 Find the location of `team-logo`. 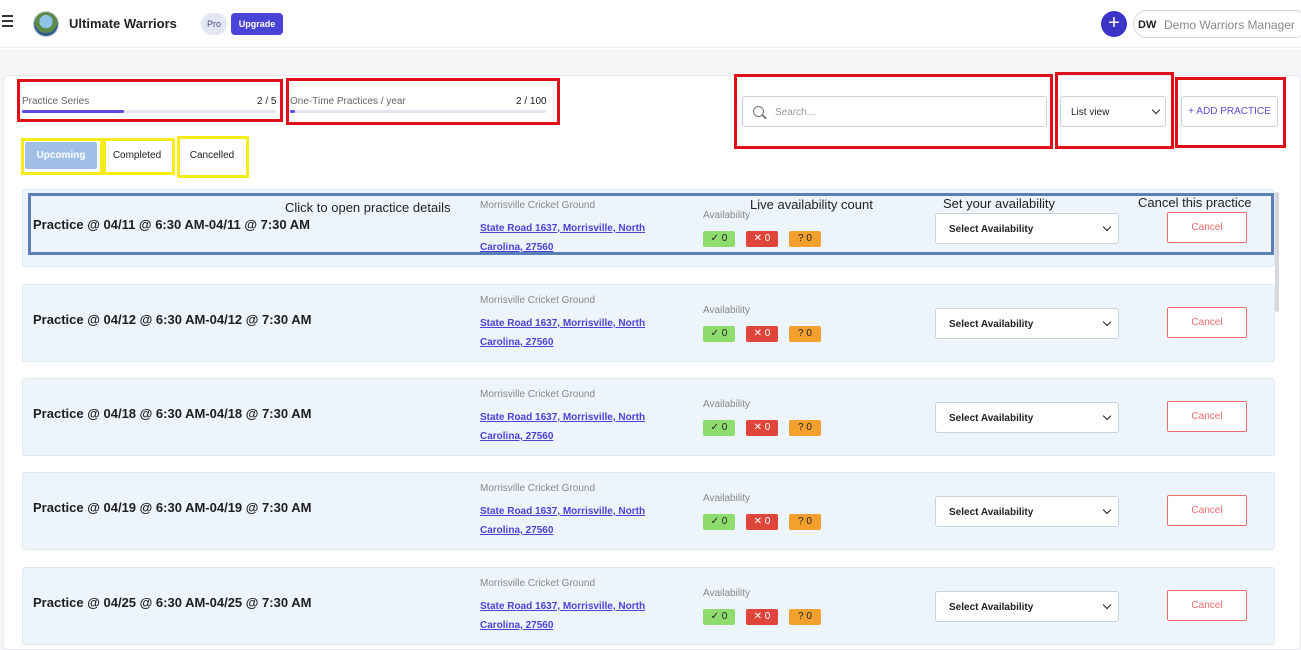

team-logo is located at coordinates (46, 24).